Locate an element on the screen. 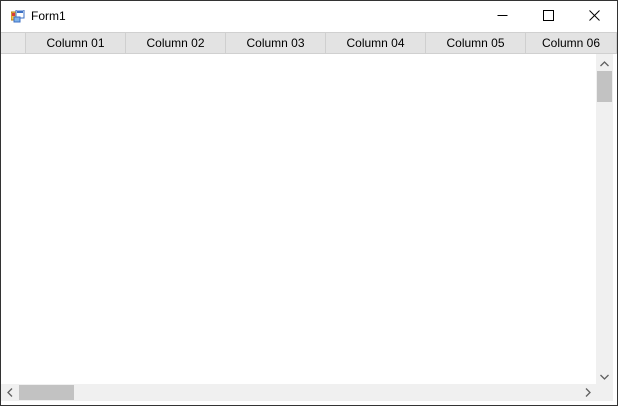  scrollbar-corner is located at coordinates (604, 392).